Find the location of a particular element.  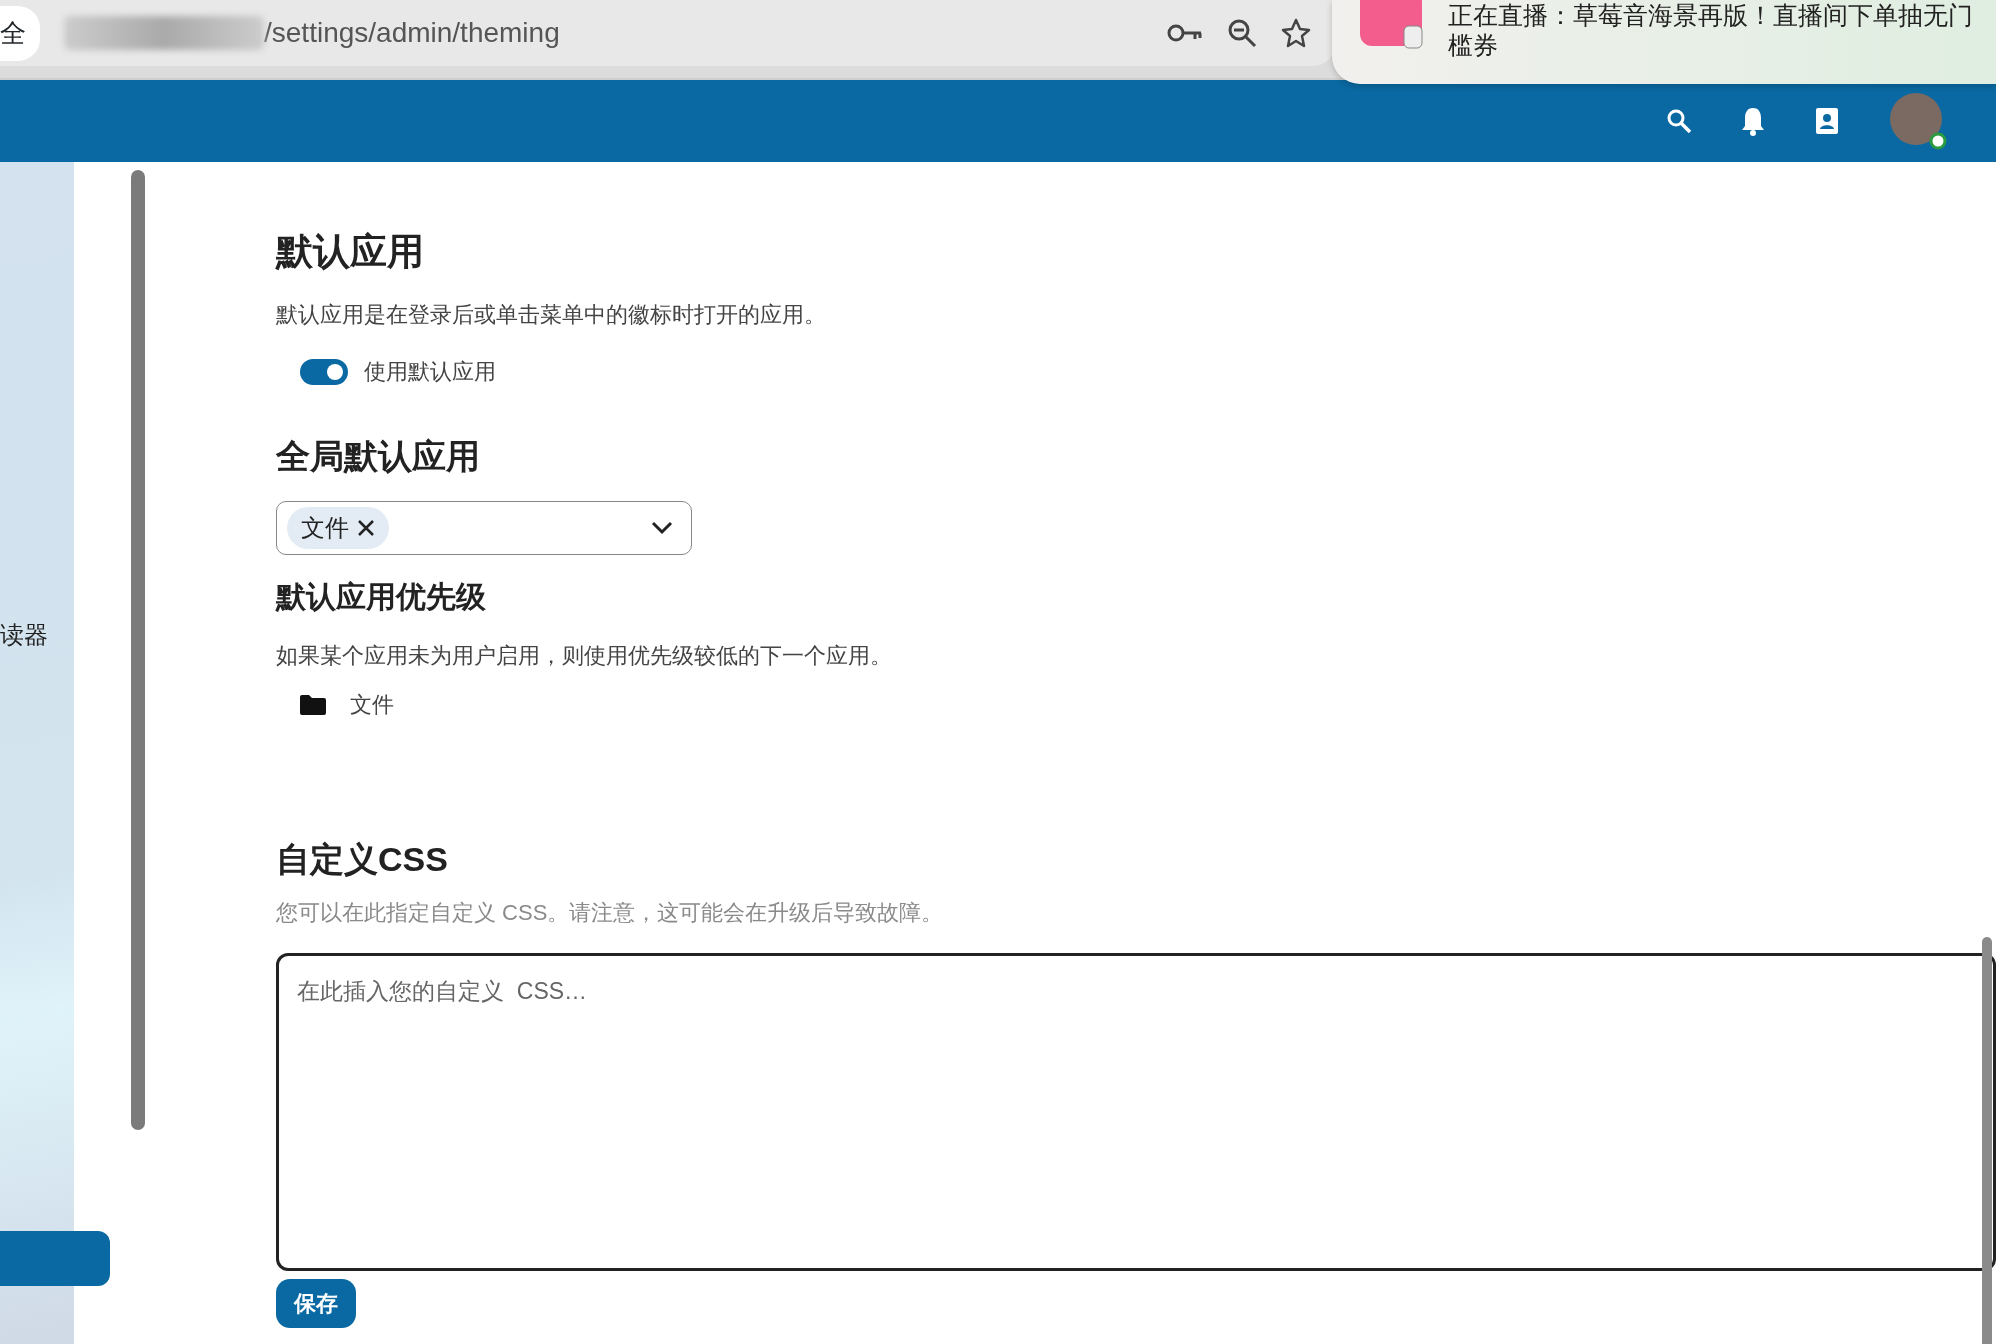

chevron-down-icon is located at coordinates (662, 528).